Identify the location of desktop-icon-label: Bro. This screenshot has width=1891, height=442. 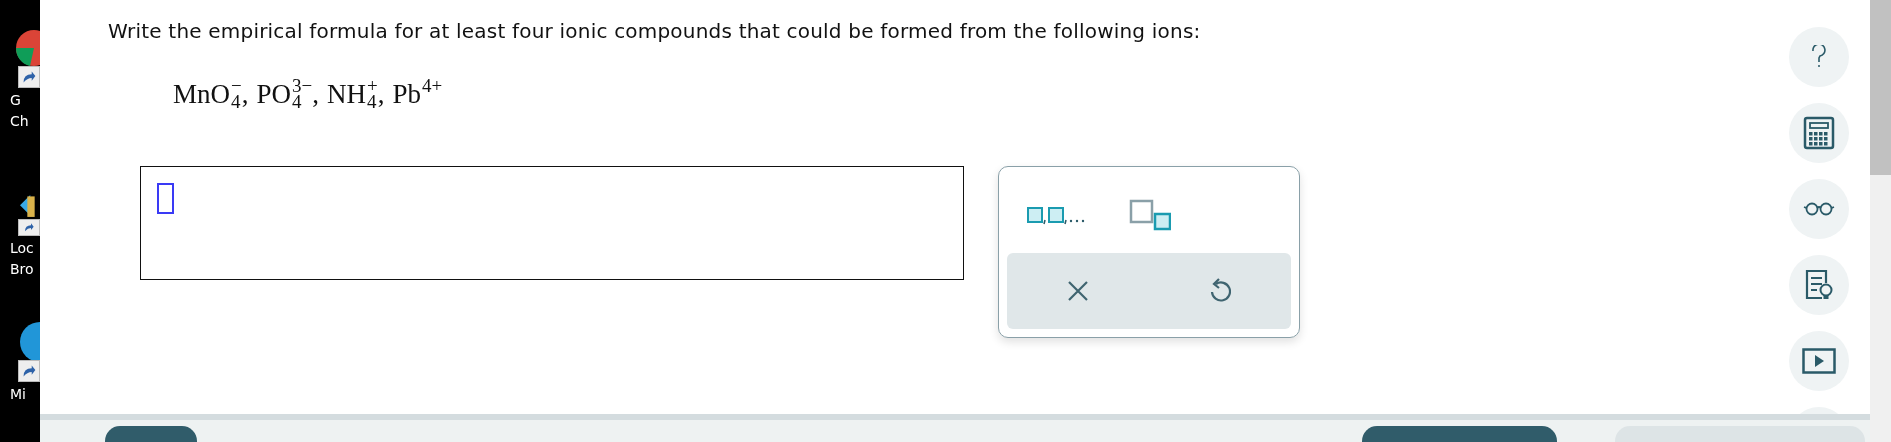
(21, 269).